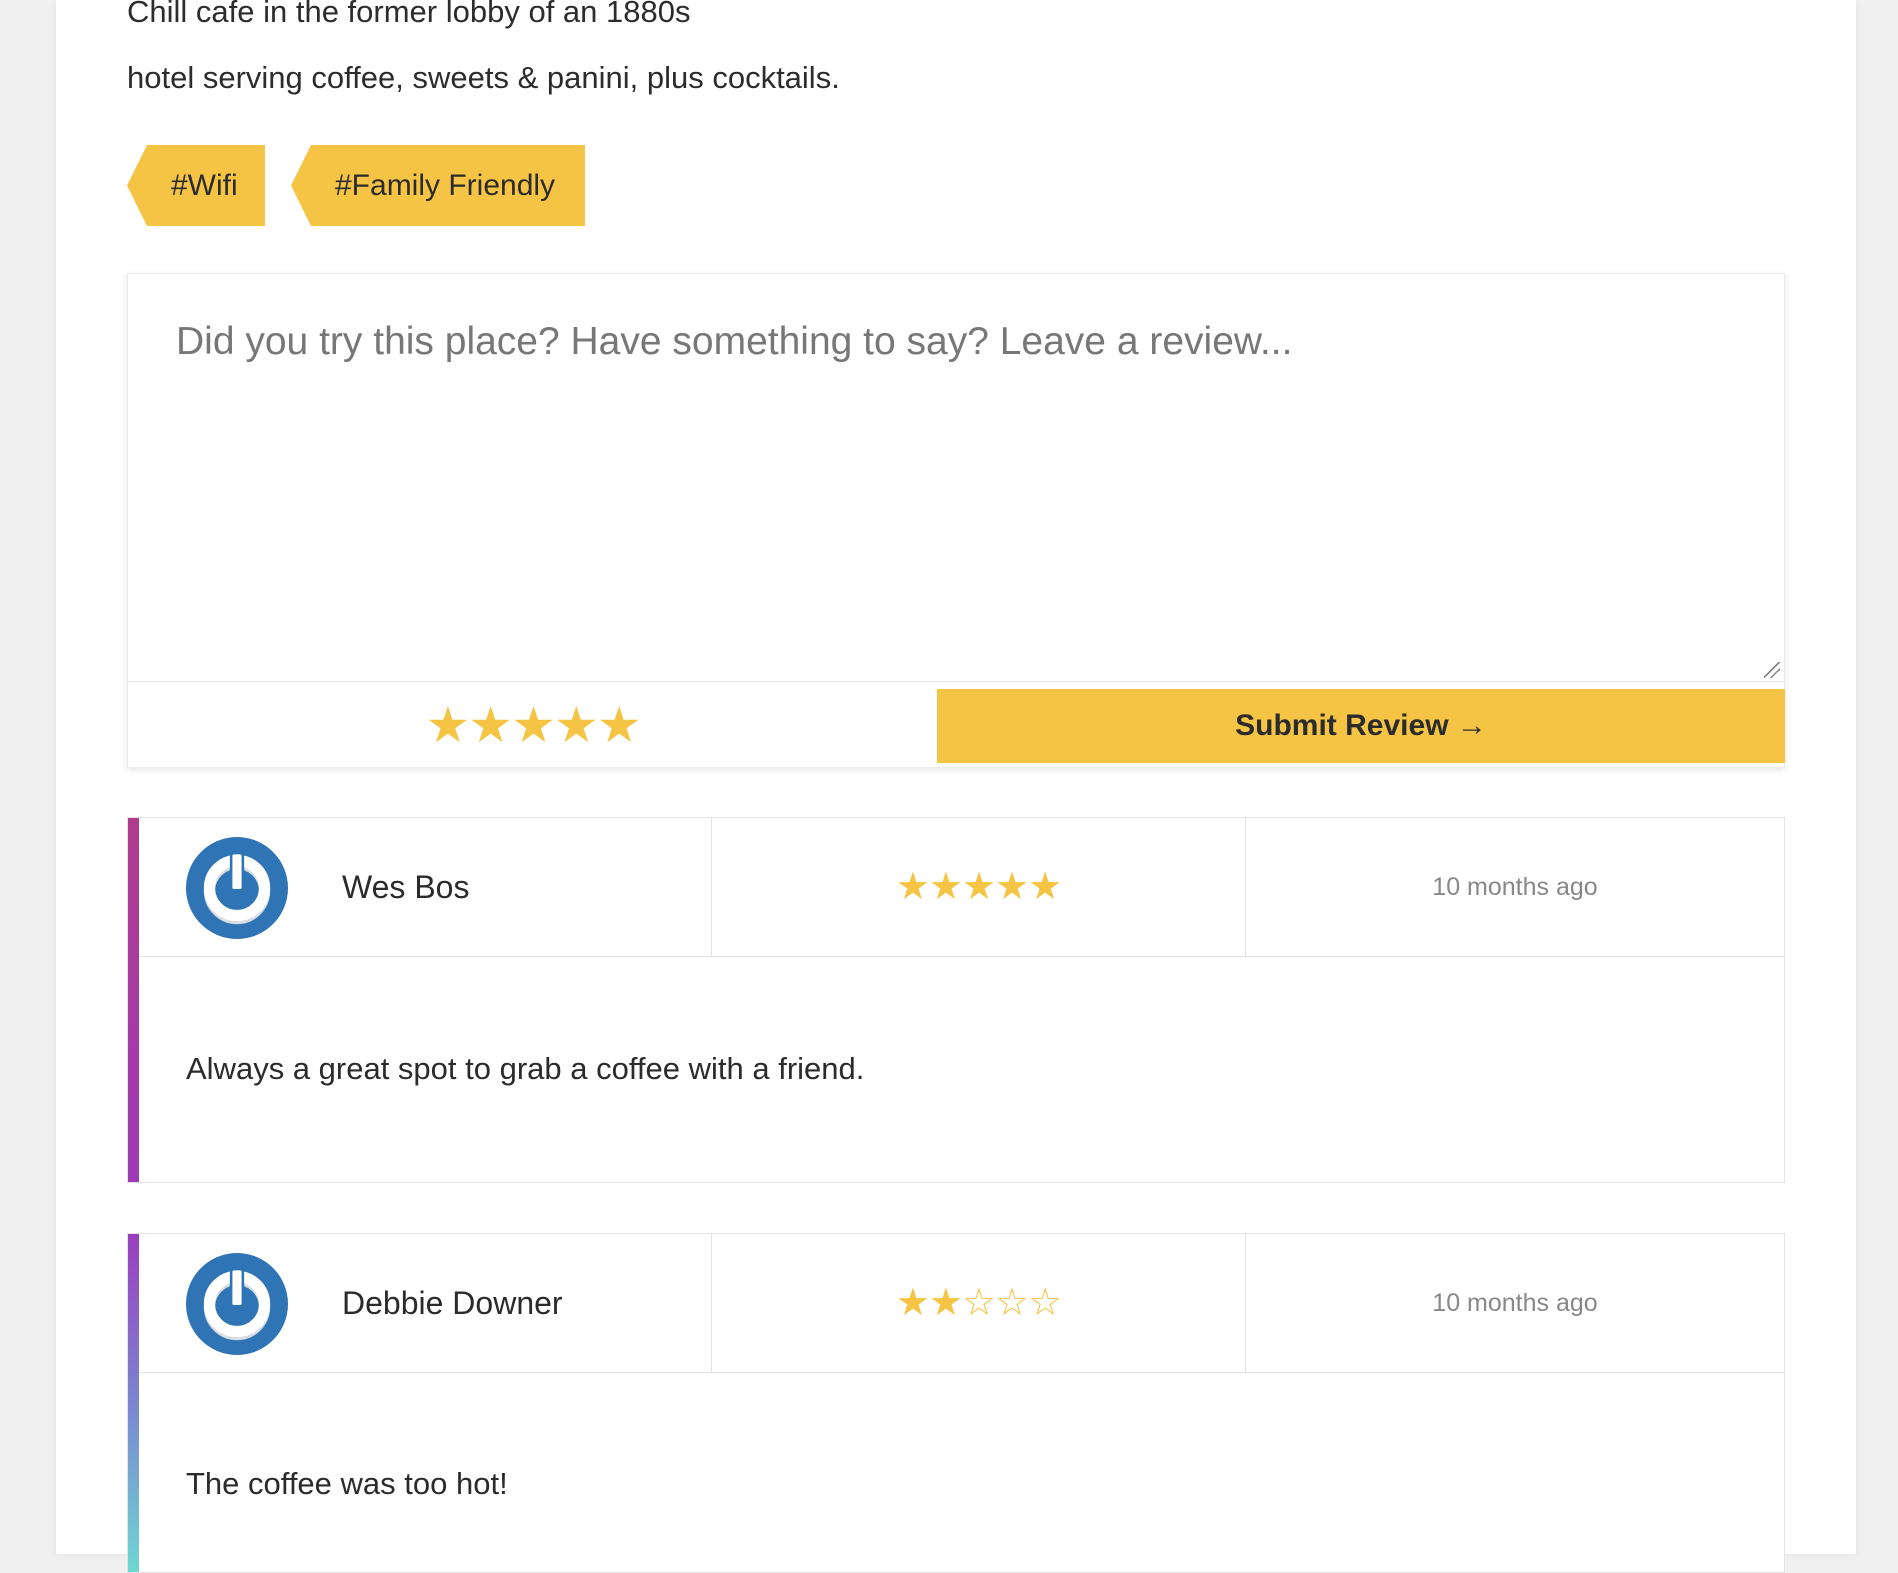  What do you see at coordinates (532, 725) in the screenshot?
I see `rating-stars-input: ★★★★★` at bounding box center [532, 725].